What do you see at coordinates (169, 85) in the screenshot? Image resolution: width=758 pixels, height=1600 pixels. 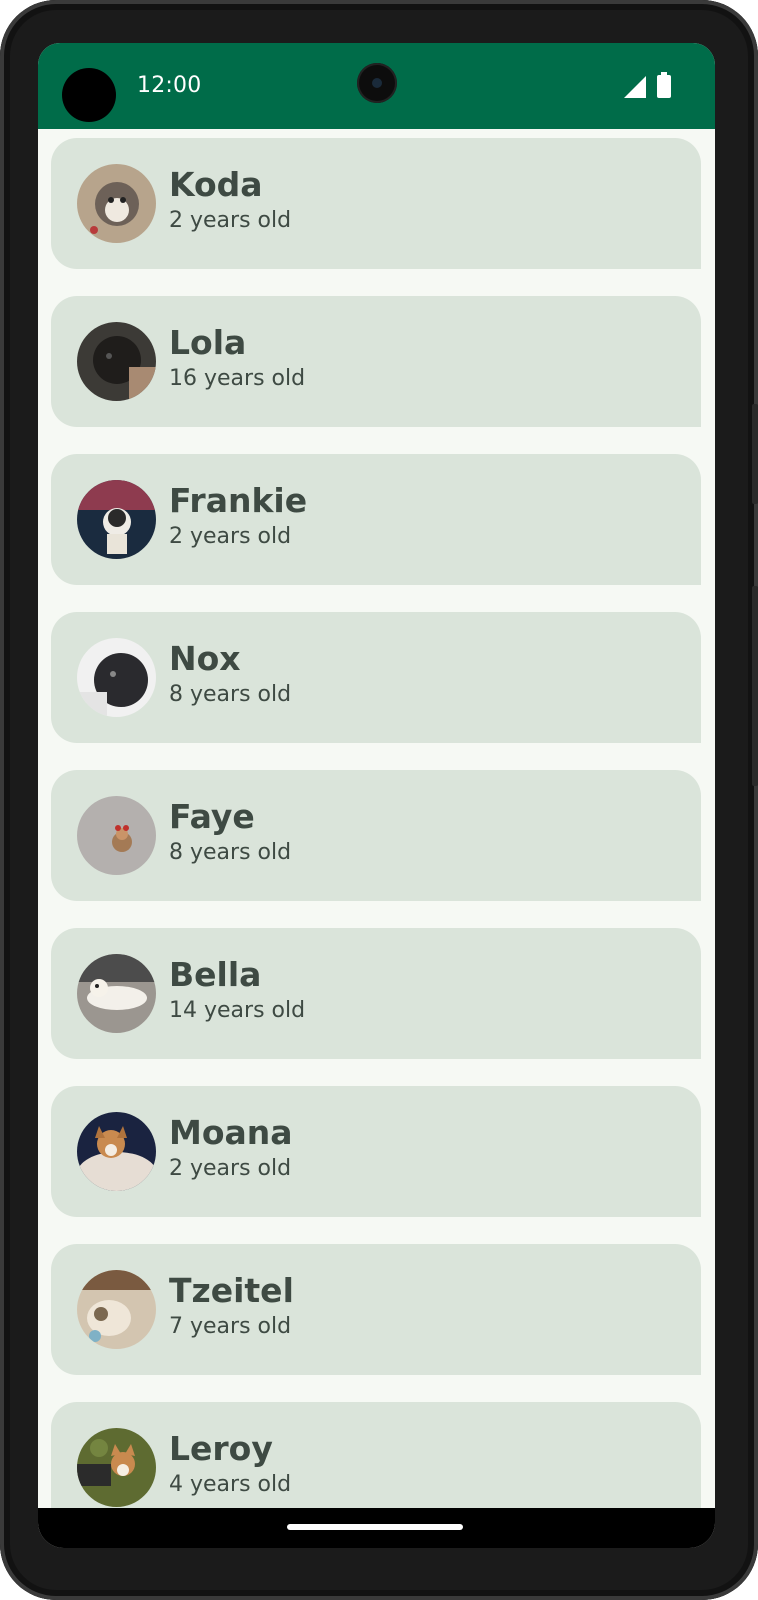 I see `status-time: 12:00` at bounding box center [169, 85].